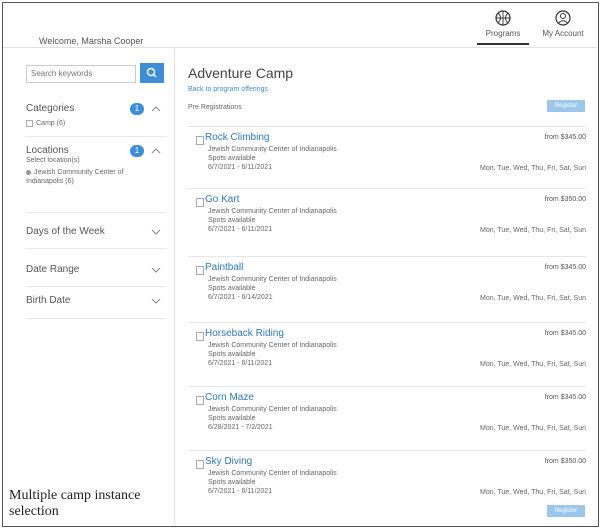 The width and height of the screenshot is (603, 529). Describe the element at coordinates (229, 397) in the screenshot. I see `camp-name: Corn Maze` at that location.